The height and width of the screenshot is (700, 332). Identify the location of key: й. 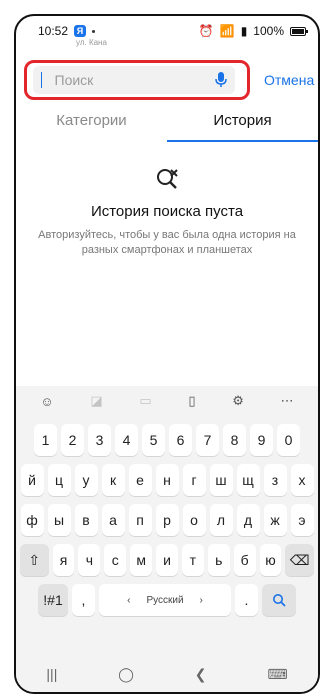
(32, 480).